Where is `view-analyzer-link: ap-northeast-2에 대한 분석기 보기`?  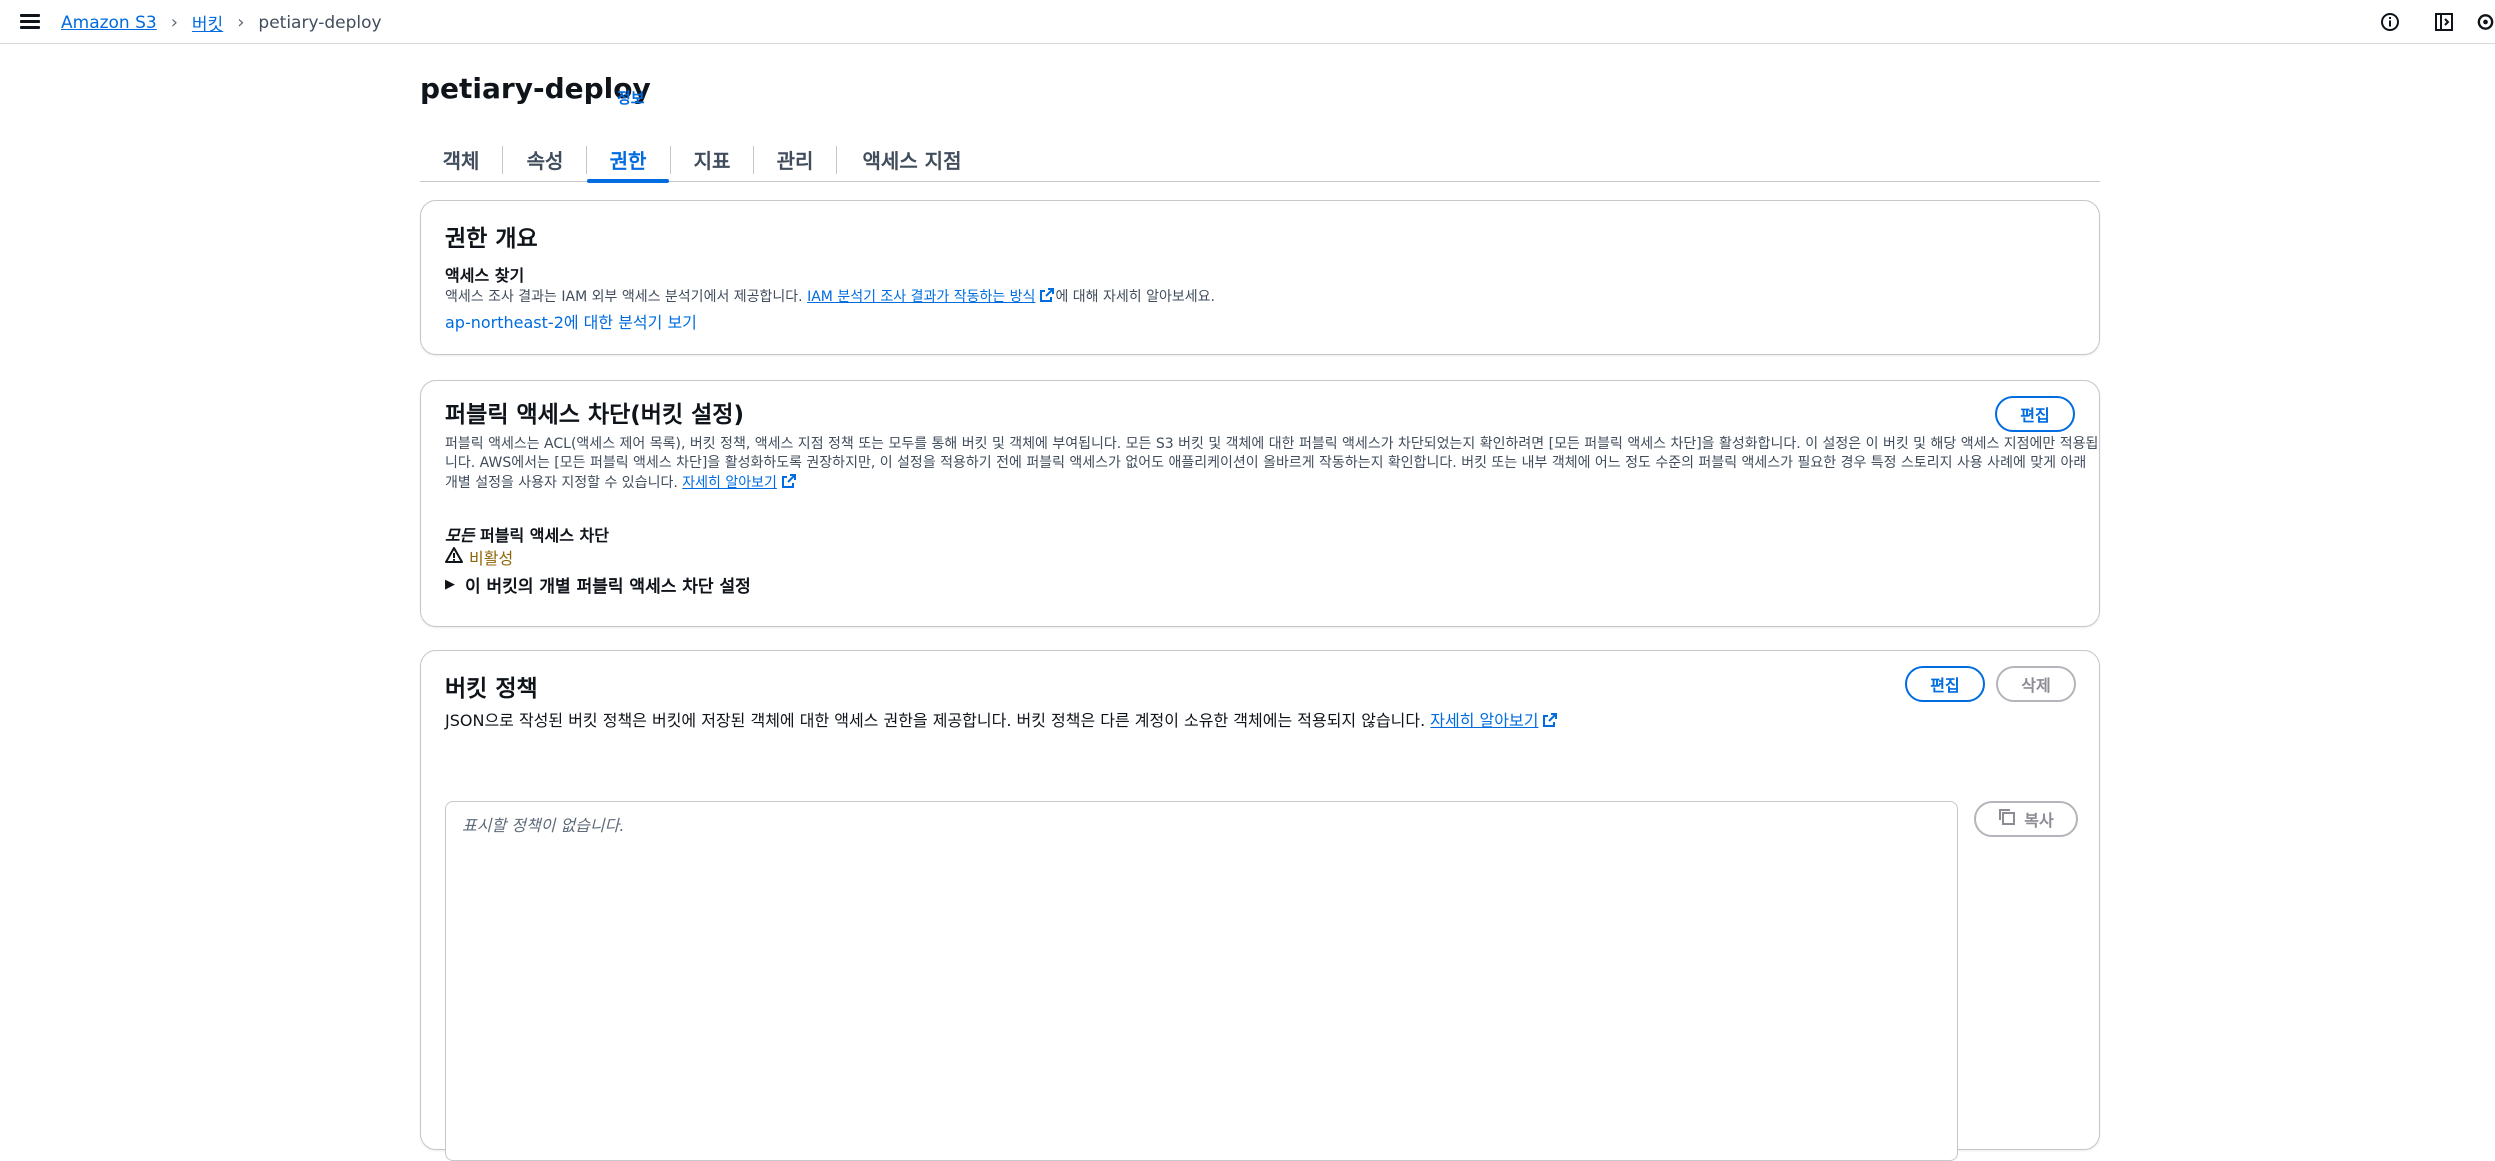
view-analyzer-link: ap-northeast-2에 대한 분석기 보기 is located at coordinates (571, 321).